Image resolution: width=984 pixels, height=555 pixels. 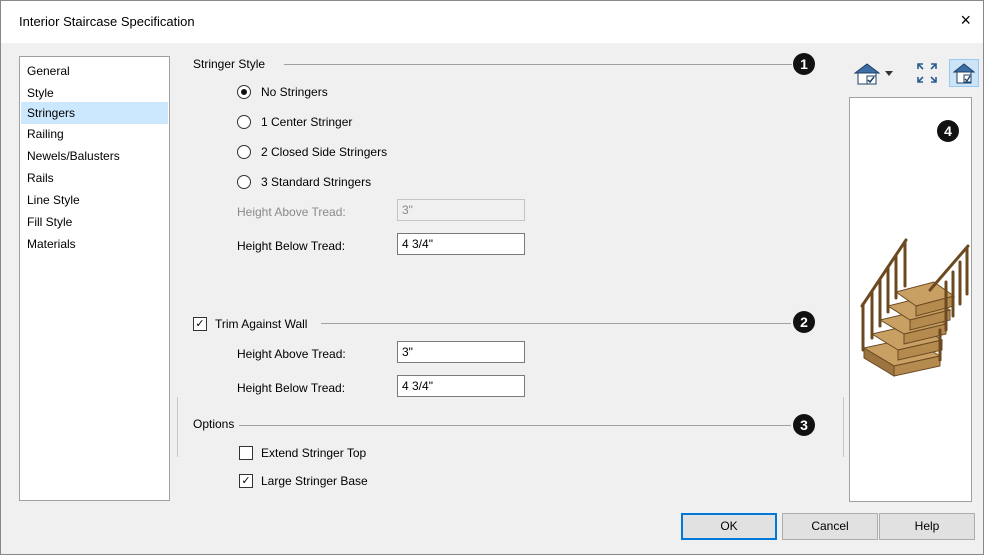 What do you see at coordinates (843, 427) in the screenshot?
I see `options-right-rule` at bounding box center [843, 427].